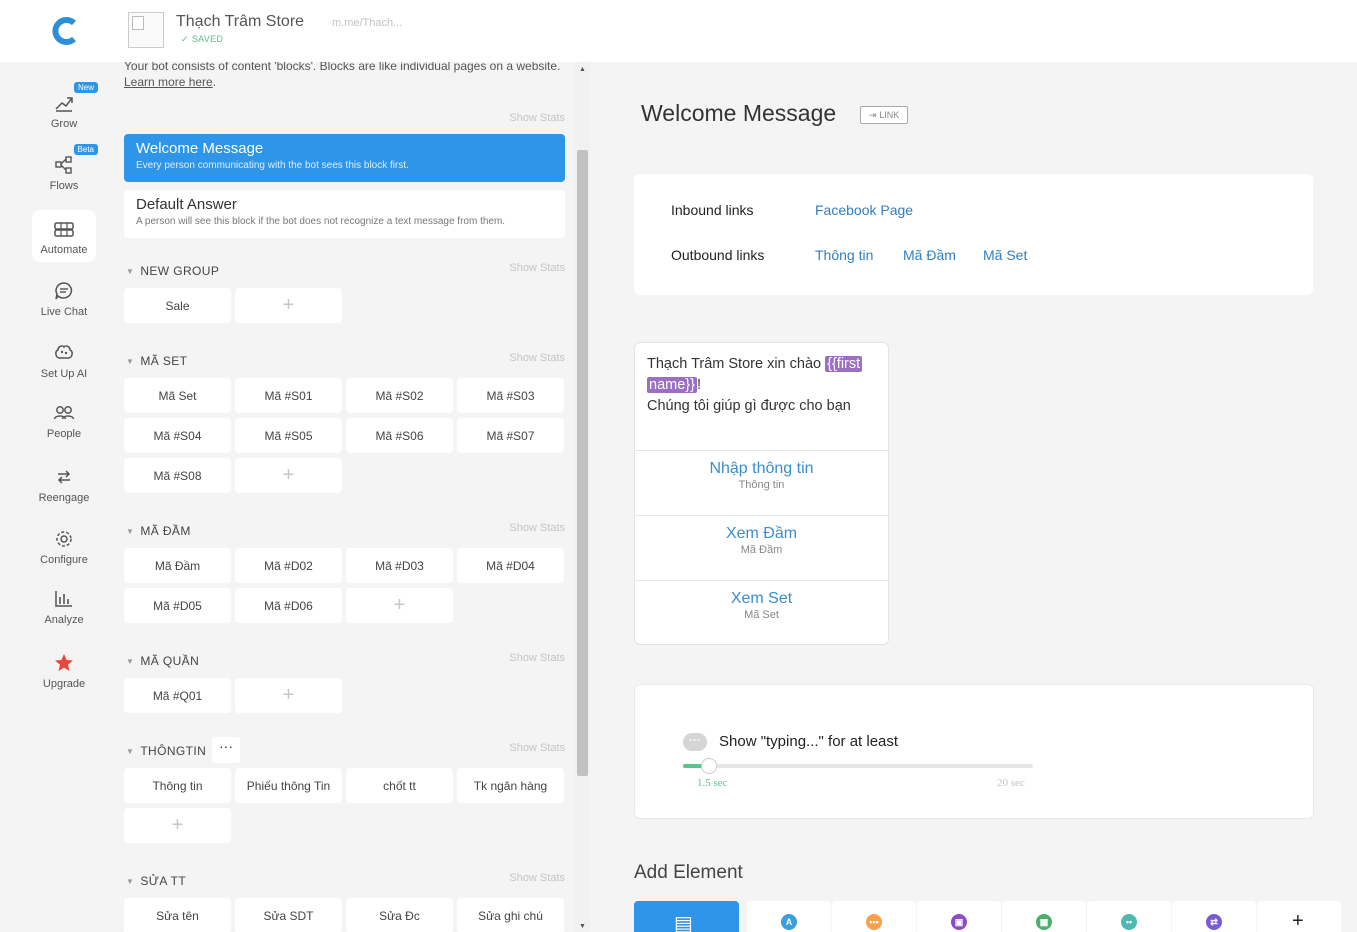 This screenshot has height=932, width=1357. What do you see at coordinates (1005, 255) in the screenshot?
I see `outbound-link: Mã Set` at bounding box center [1005, 255].